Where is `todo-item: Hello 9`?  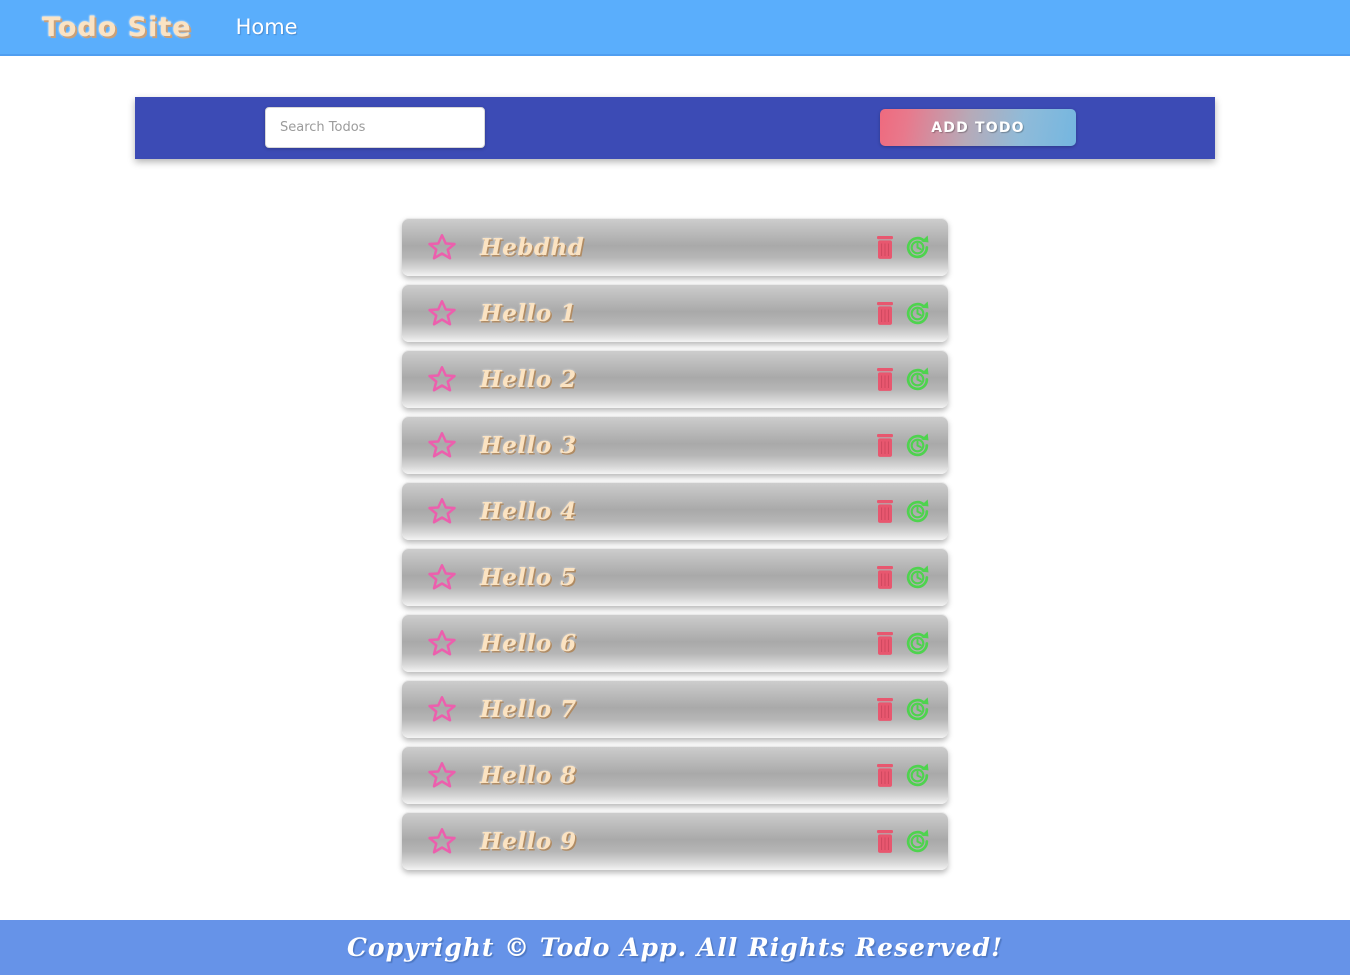 todo-item: Hello 9 is located at coordinates (675, 841).